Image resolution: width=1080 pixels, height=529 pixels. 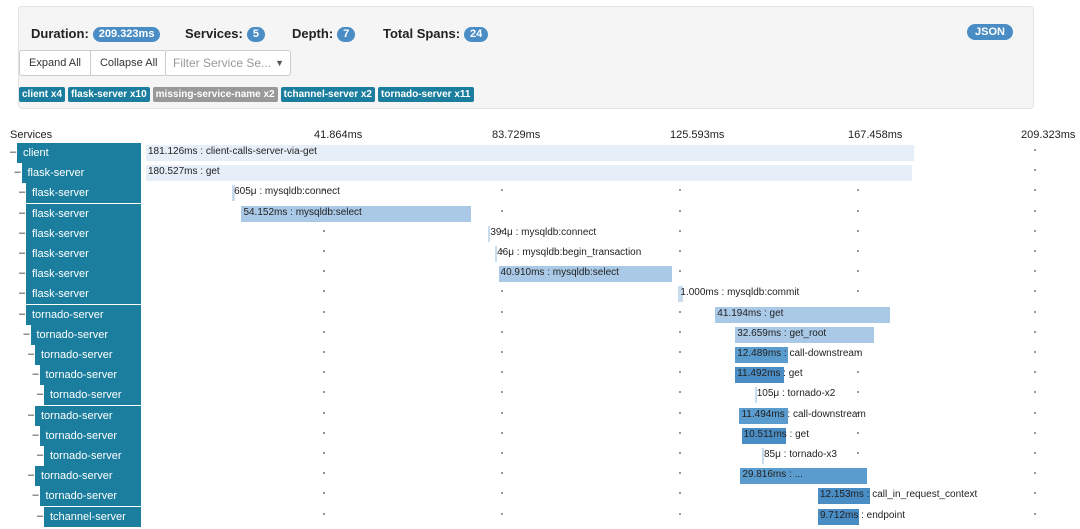 I want to click on span-row: – flask-server 40.910ms : mysqldb:select, so click(x=540, y=274).